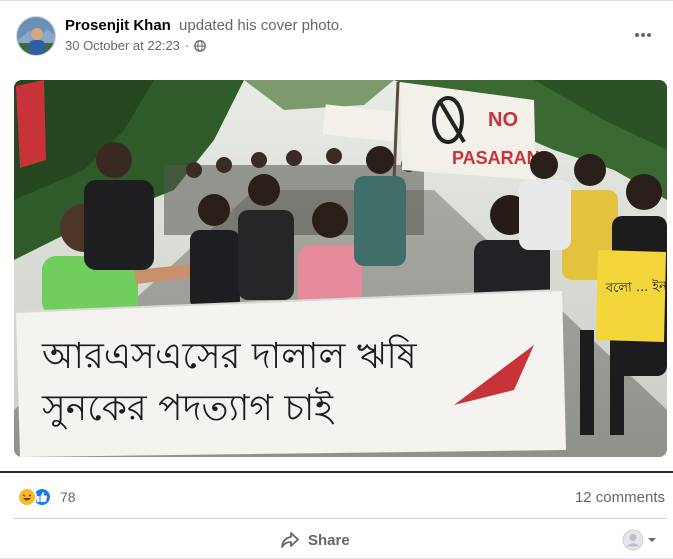 The width and height of the screenshot is (673, 559). I want to click on section-divider, so click(336, 472).